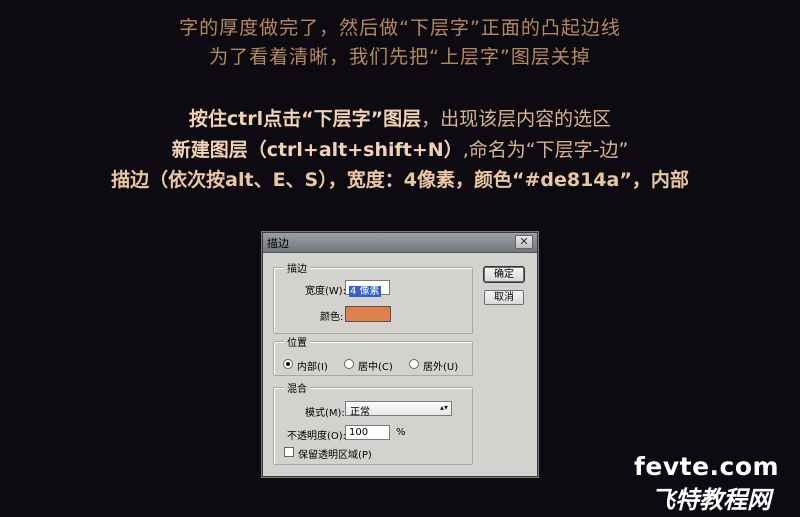 This screenshot has height=517, width=800. I want to click on mode-label: 模式(M):, so click(325, 413).